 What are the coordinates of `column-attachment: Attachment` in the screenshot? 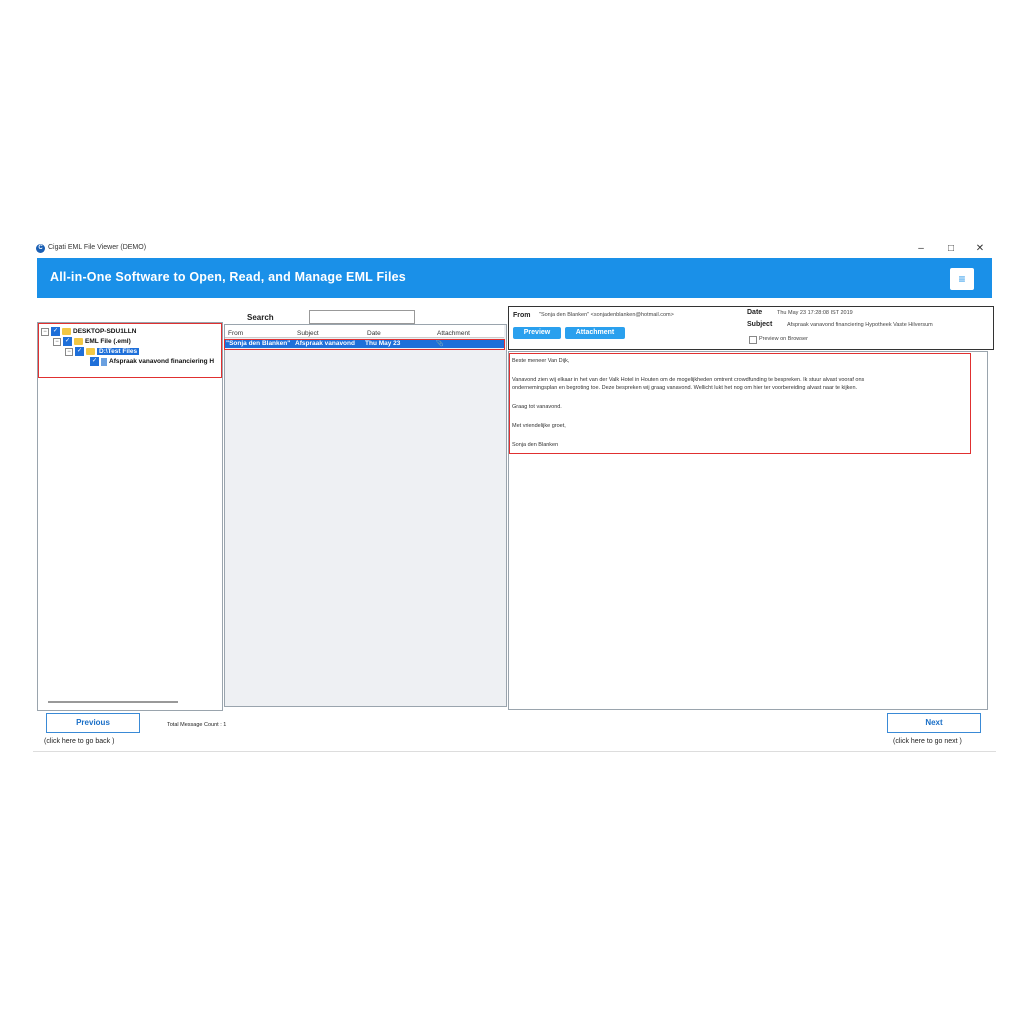 It's located at (453, 333).